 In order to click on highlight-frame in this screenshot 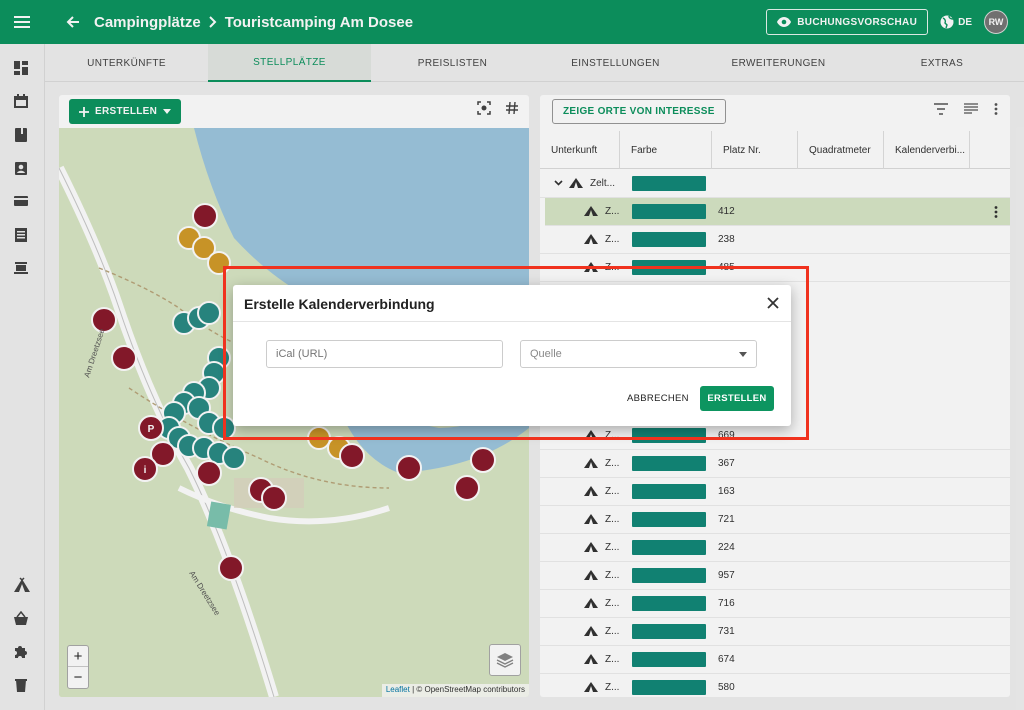, I will do `click(516, 353)`.